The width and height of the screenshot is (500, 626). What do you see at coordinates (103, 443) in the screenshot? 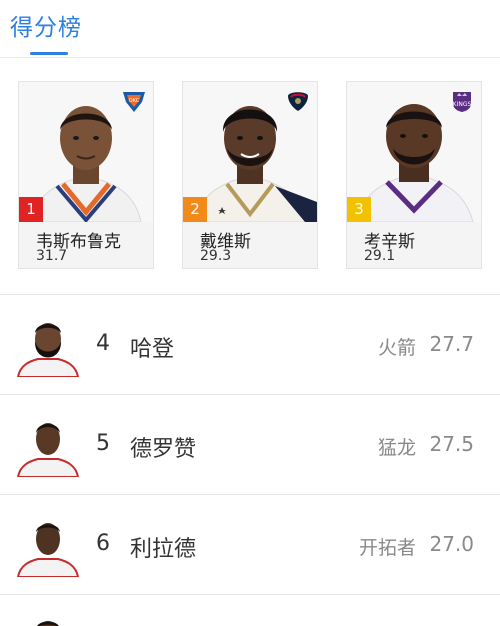
I see `rank-number: 5` at bounding box center [103, 443].